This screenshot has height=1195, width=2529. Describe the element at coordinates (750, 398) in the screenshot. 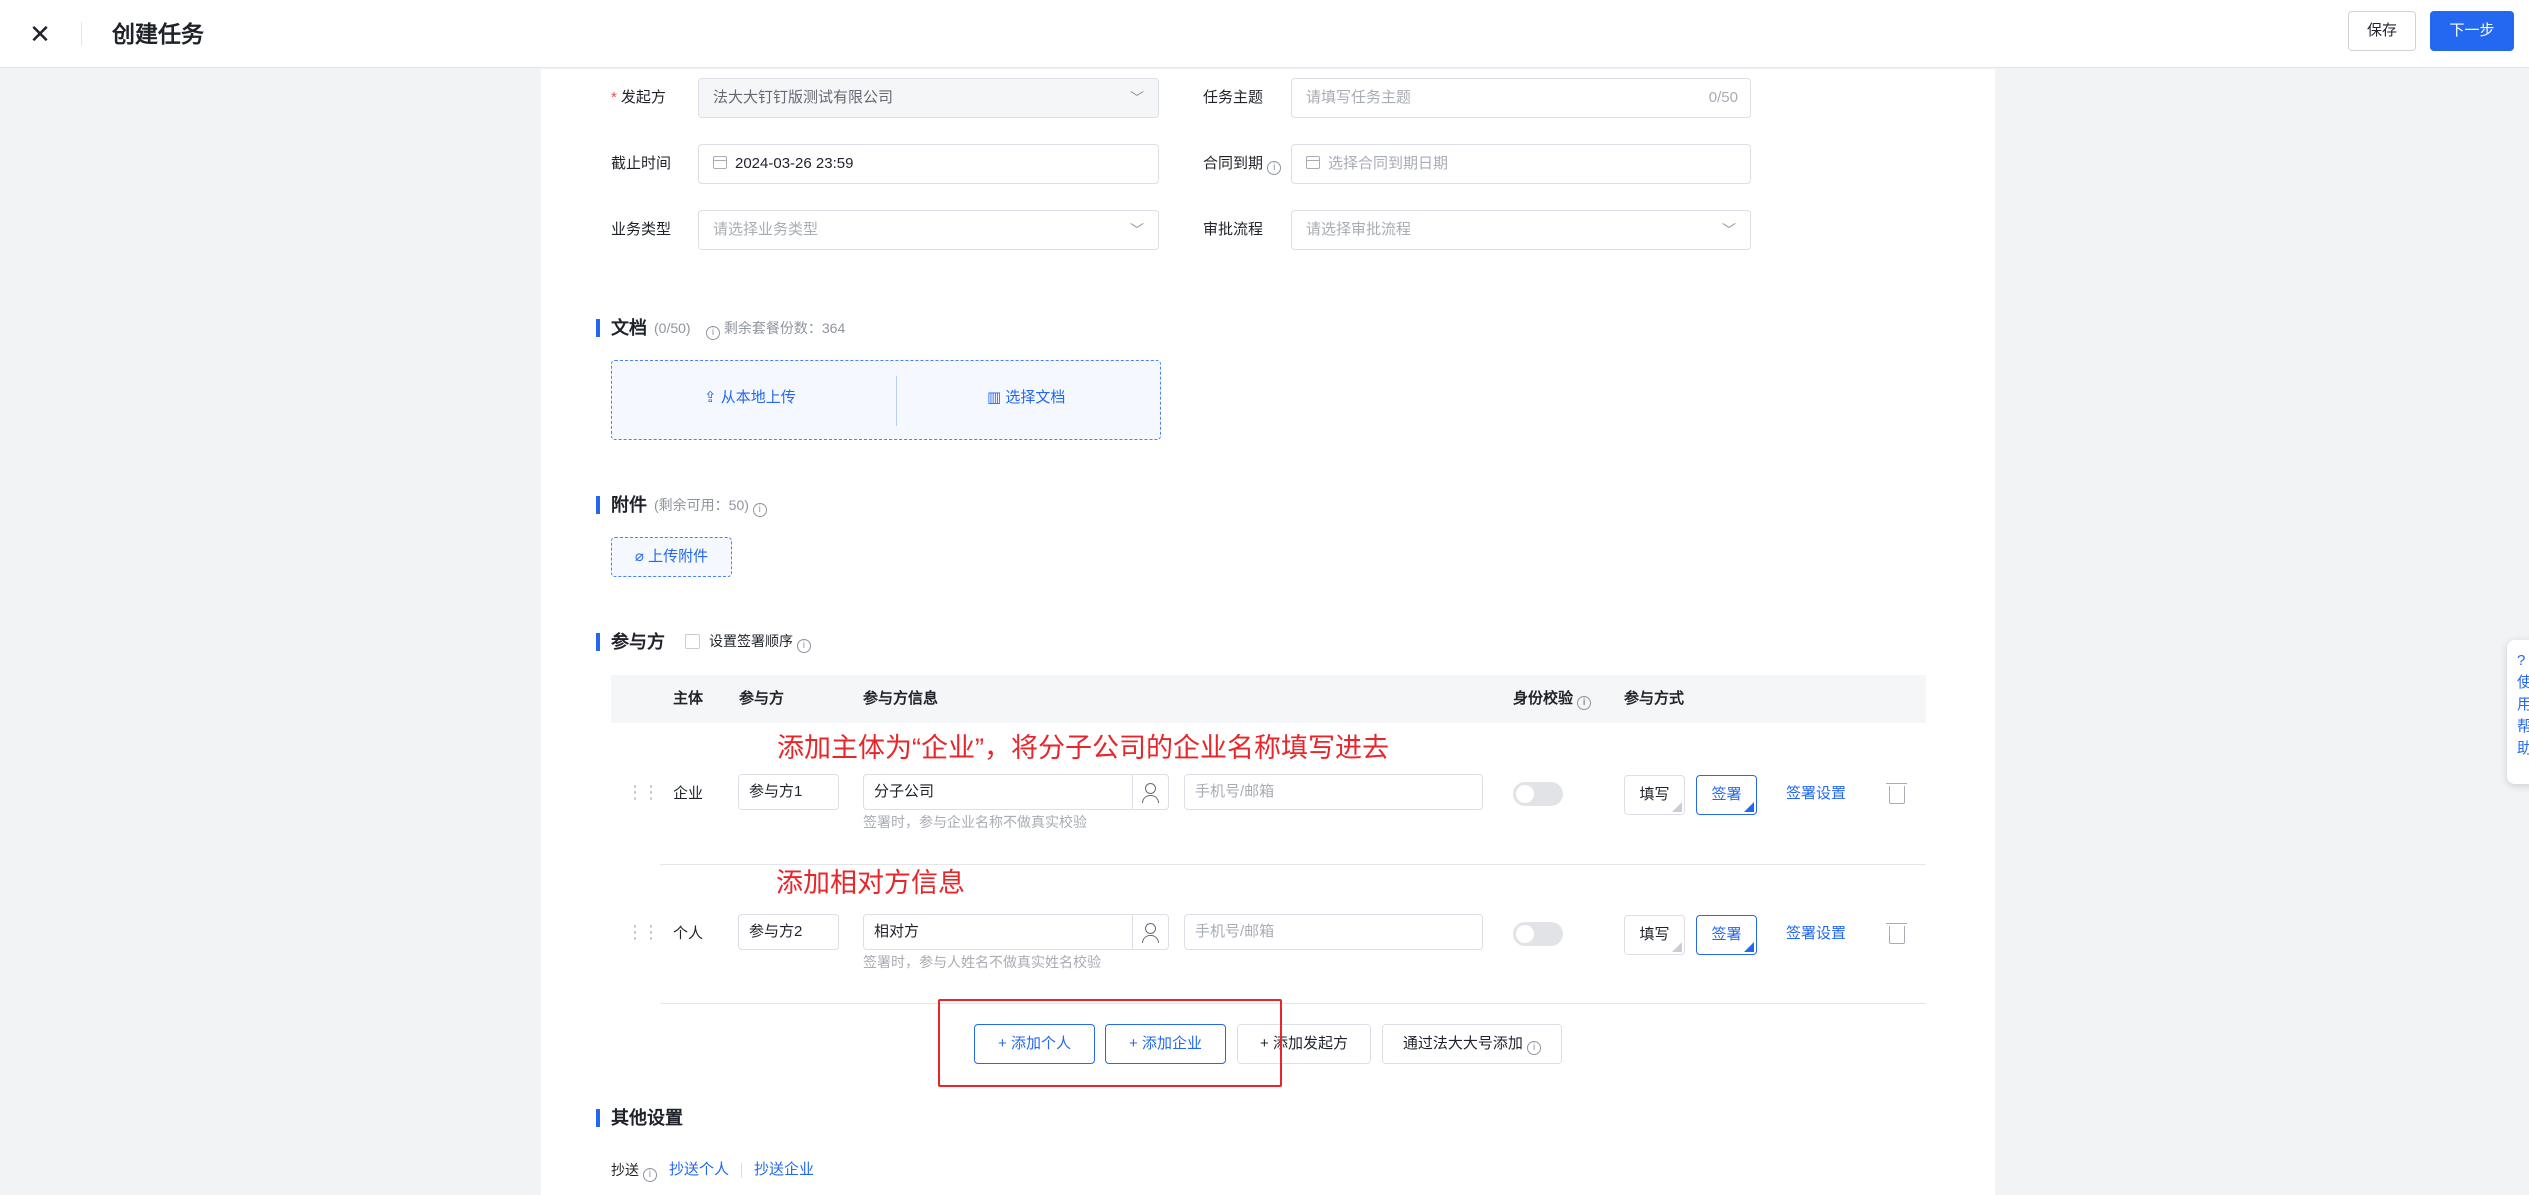

I see `upload-local-button: ⇪ 从本地上传` at that location.